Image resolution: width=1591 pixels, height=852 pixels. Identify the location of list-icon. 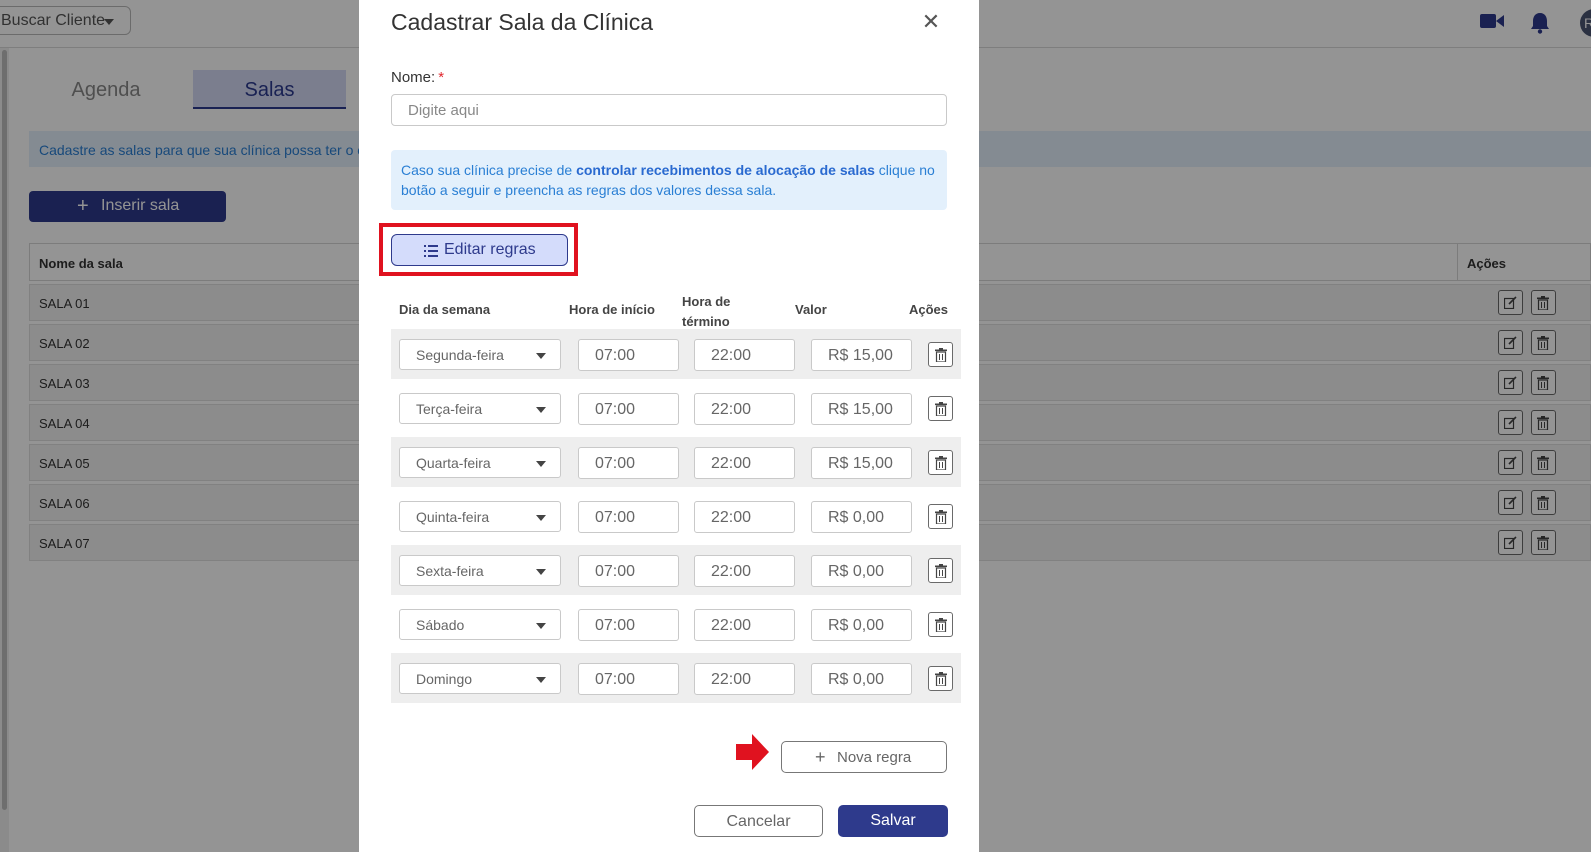
(431, 253).